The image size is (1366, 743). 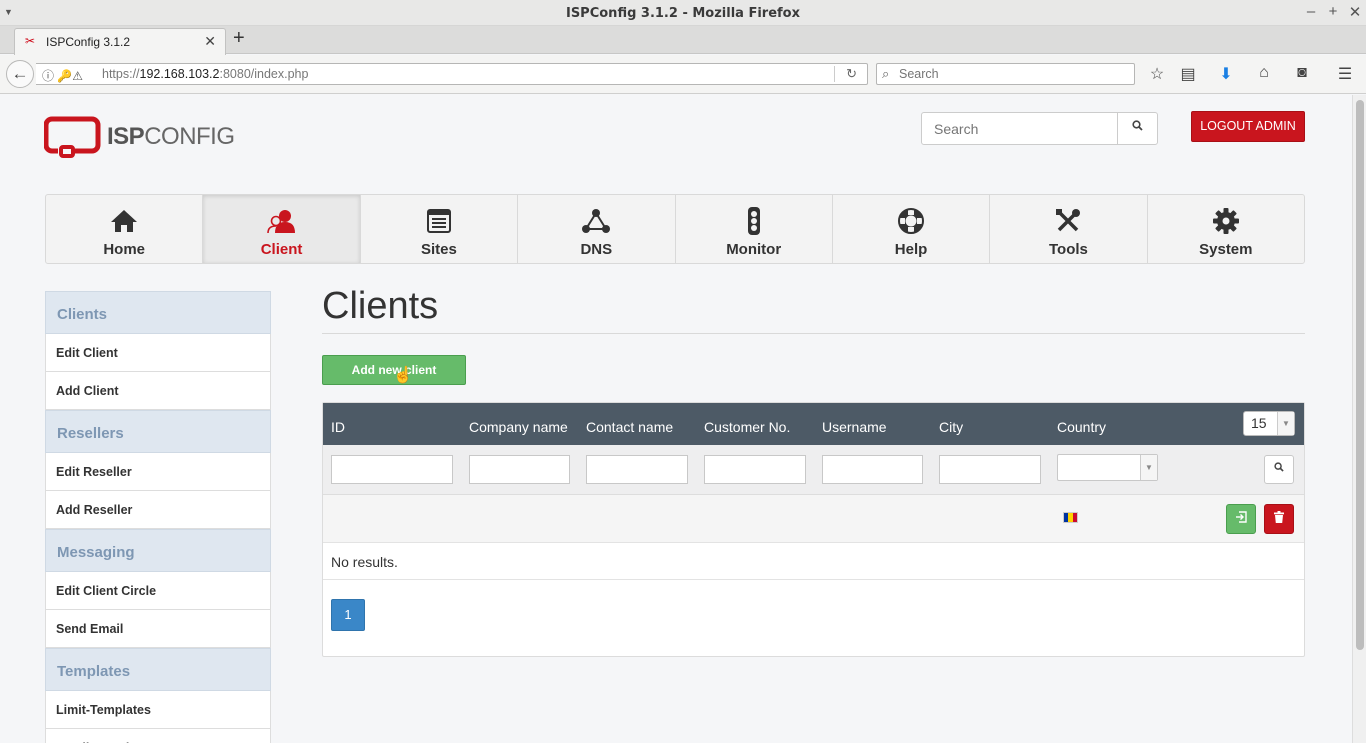 What do you see at coordinates (171, 136) in the screenshot?
I see `logo-text: ISPCONFIG` at bounding box center [171, 136].